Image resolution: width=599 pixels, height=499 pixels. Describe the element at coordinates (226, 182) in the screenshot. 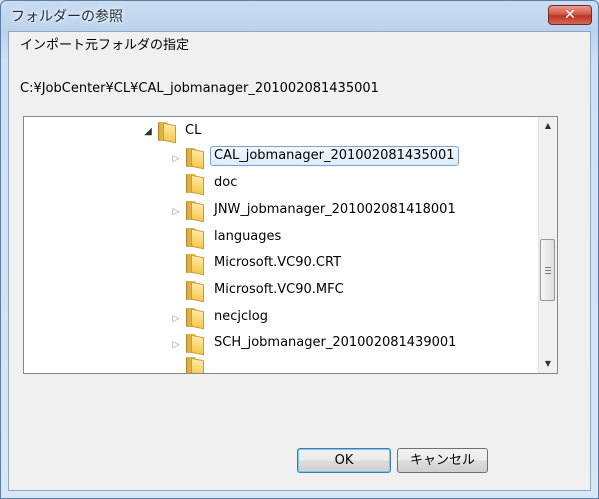

I see `tree-item-label: doc` at that location.